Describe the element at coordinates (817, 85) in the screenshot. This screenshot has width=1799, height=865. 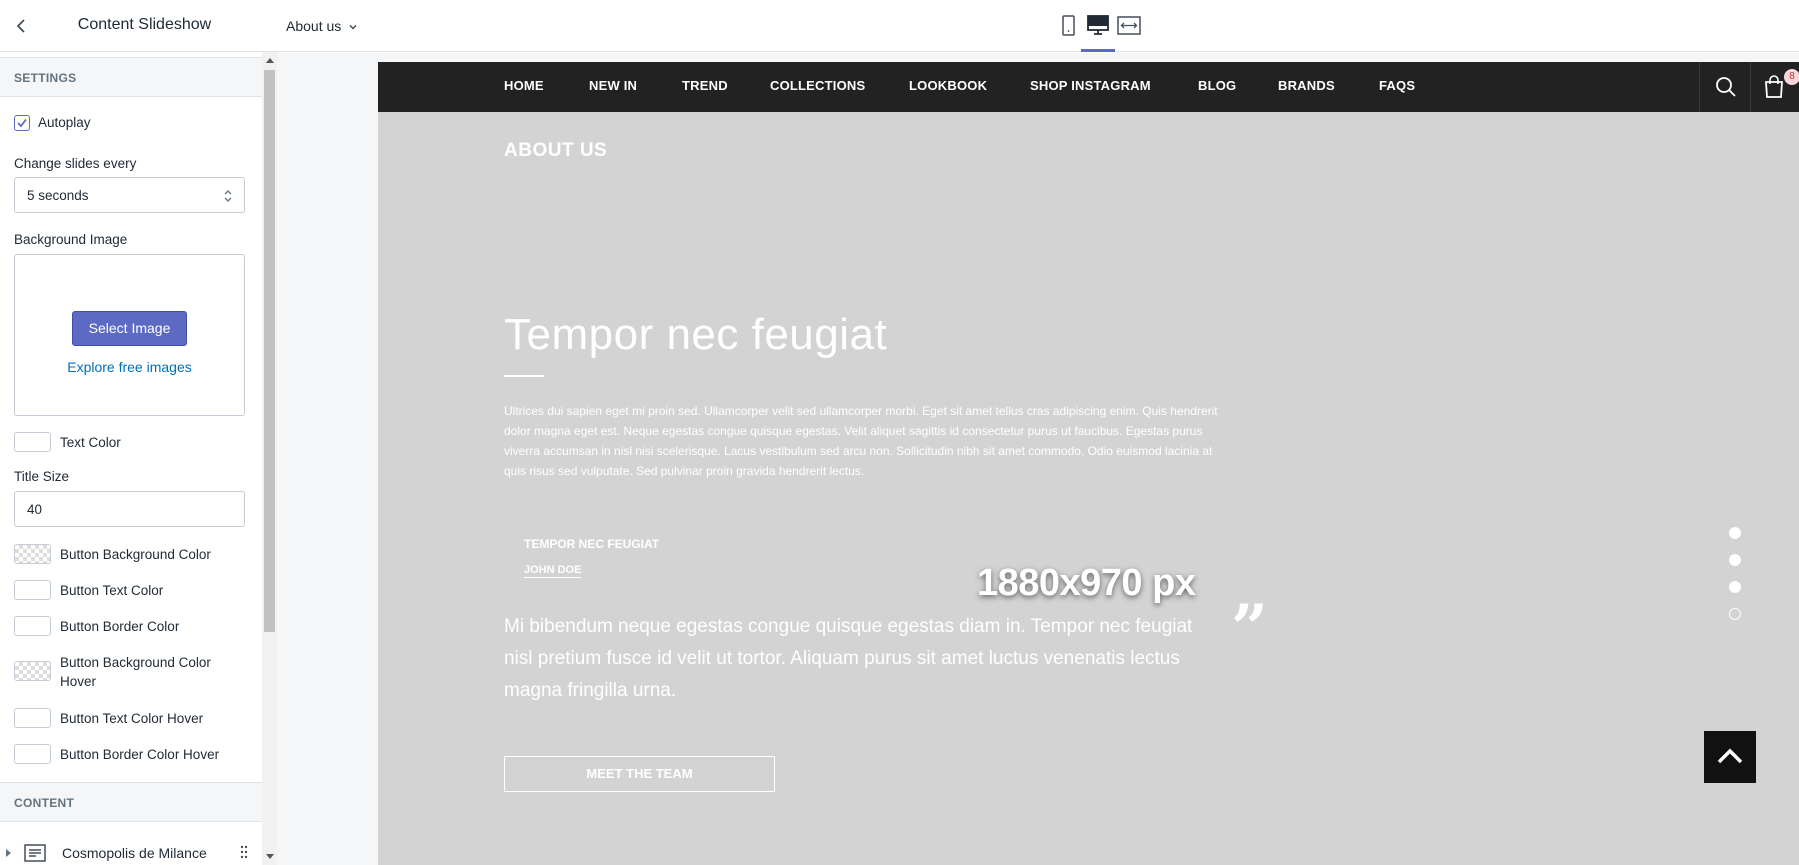
I see `nav-collections: COLLECTIONS` at that location.